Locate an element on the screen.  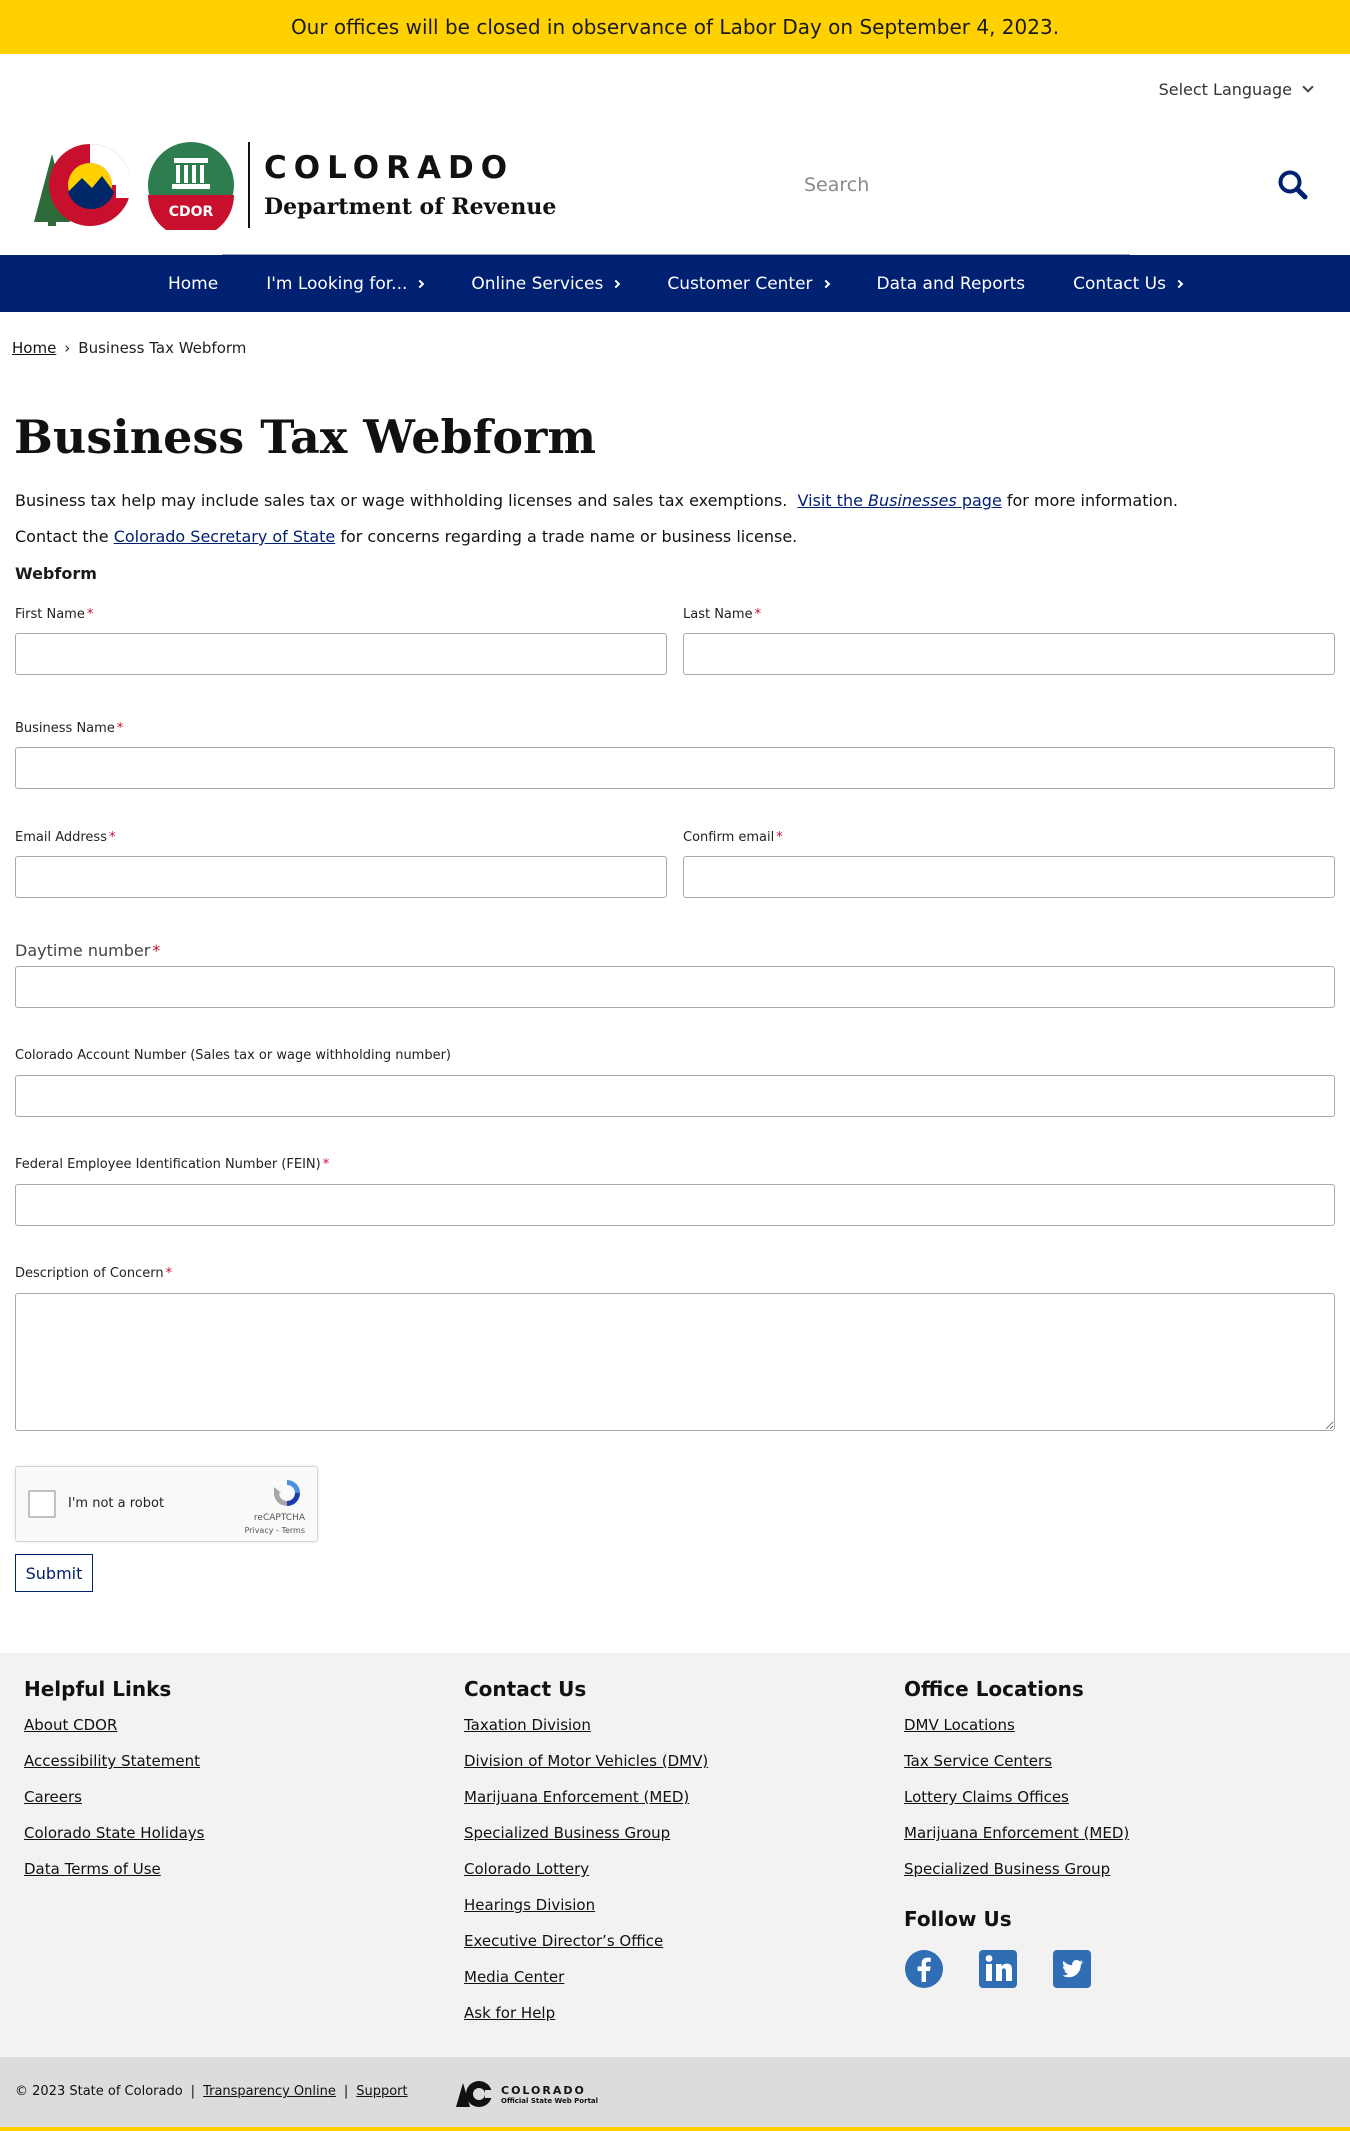
nav-item-home: Home is located at coordinates (193, 284).